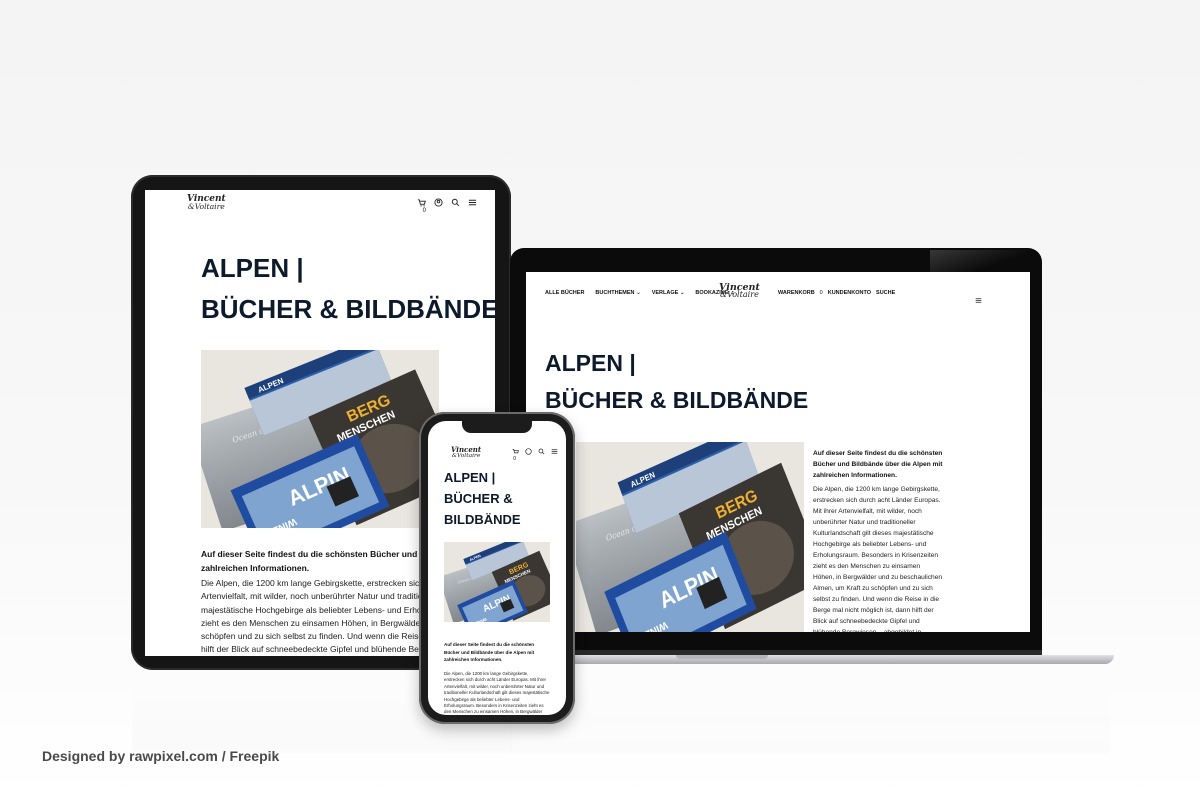 This screenshot has width=1200, height=800. Describe the element at coordinates (497, 427) in the screenshot. I see `phone-notch` at that location.